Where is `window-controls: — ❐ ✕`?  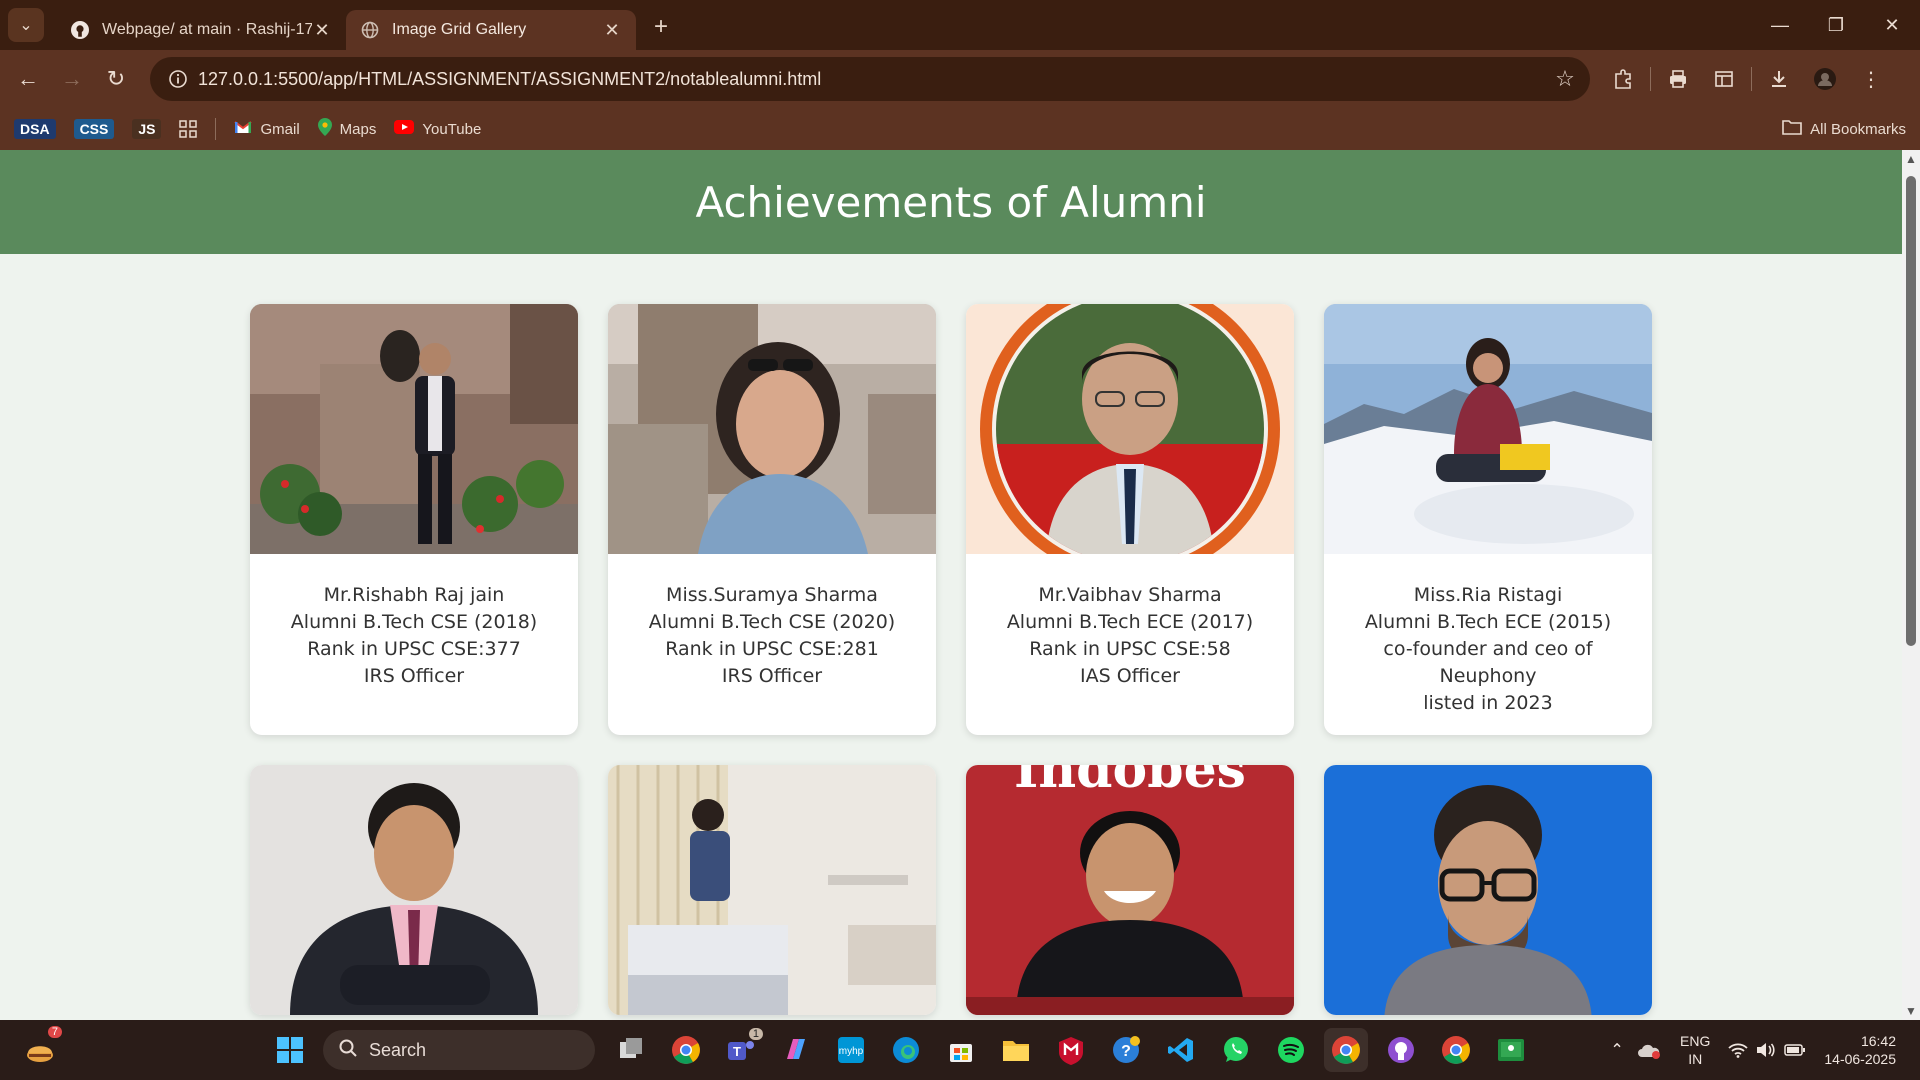
window-controls: — ❐ ✕ is located at coordinates (1836, 25).